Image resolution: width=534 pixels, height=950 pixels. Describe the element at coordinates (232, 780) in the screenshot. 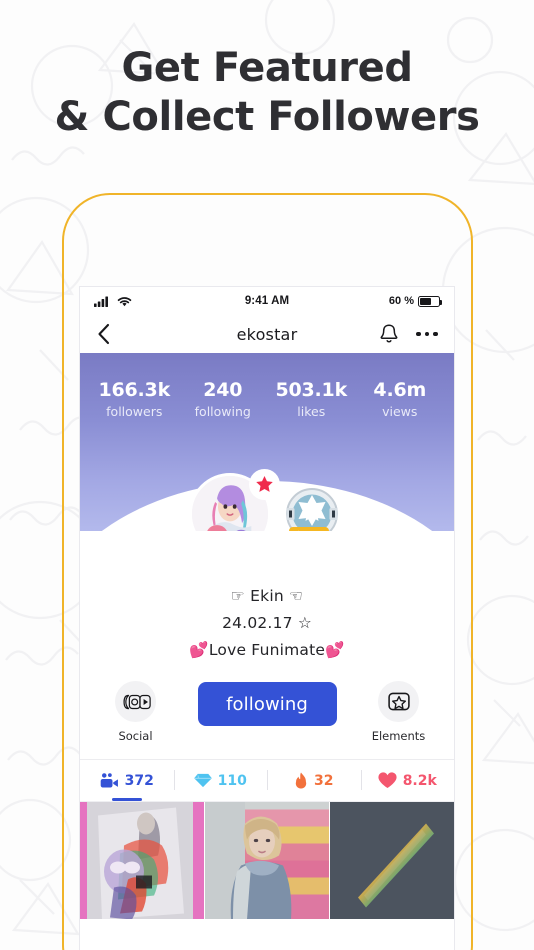

I see `metric-diamonds-value: 110` at that location.